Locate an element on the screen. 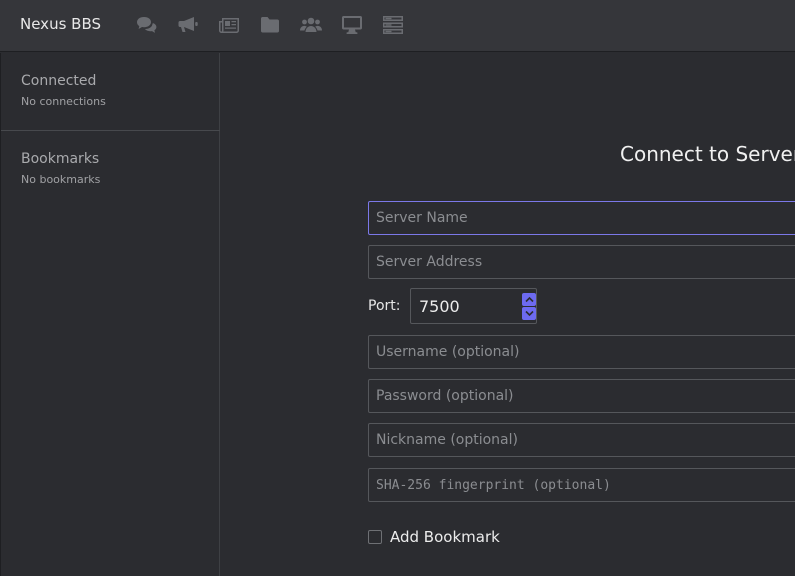 Image resolution: width=795 pixels, height=576 pixels. port-increment-button is located at coordinates (529, 299).